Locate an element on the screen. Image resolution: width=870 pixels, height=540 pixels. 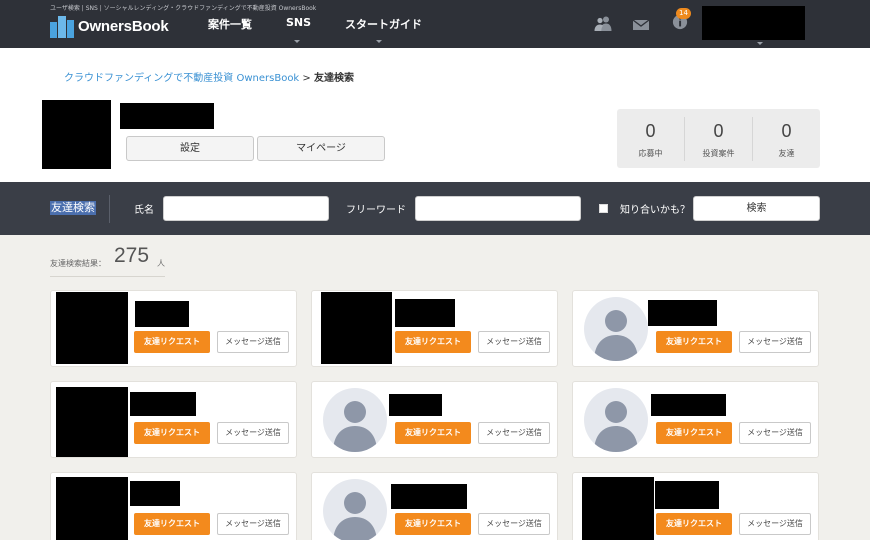
profile-stats: 0 応募中 0 投資案件 0 友達 is located at coordinates (718, 138).